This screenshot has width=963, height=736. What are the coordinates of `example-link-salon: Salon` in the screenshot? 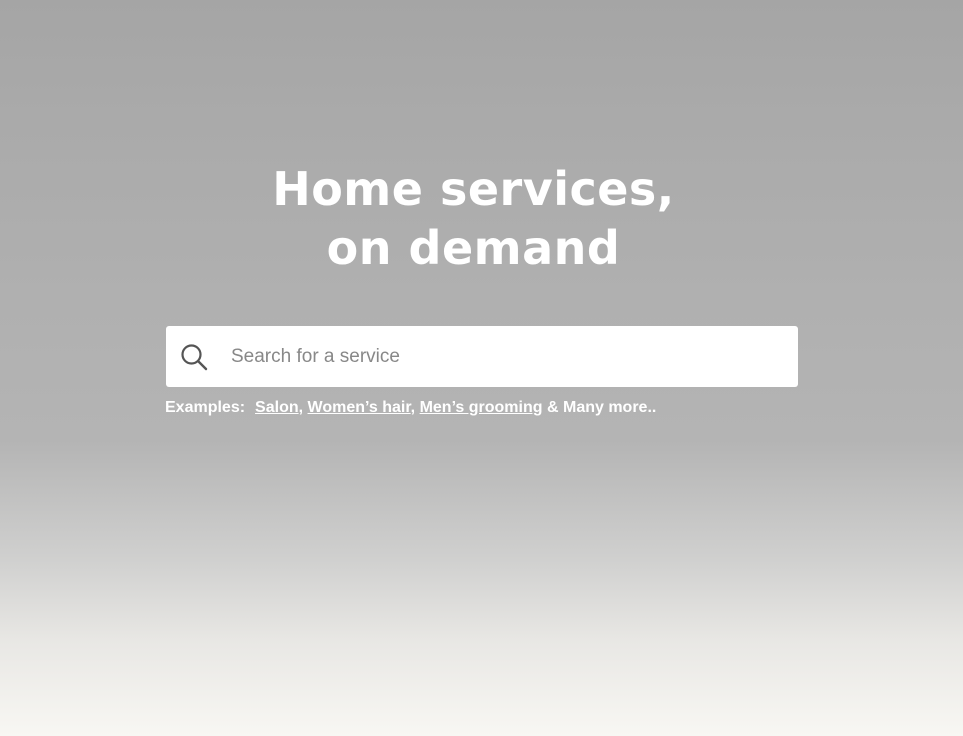 It's located at (277, 407).